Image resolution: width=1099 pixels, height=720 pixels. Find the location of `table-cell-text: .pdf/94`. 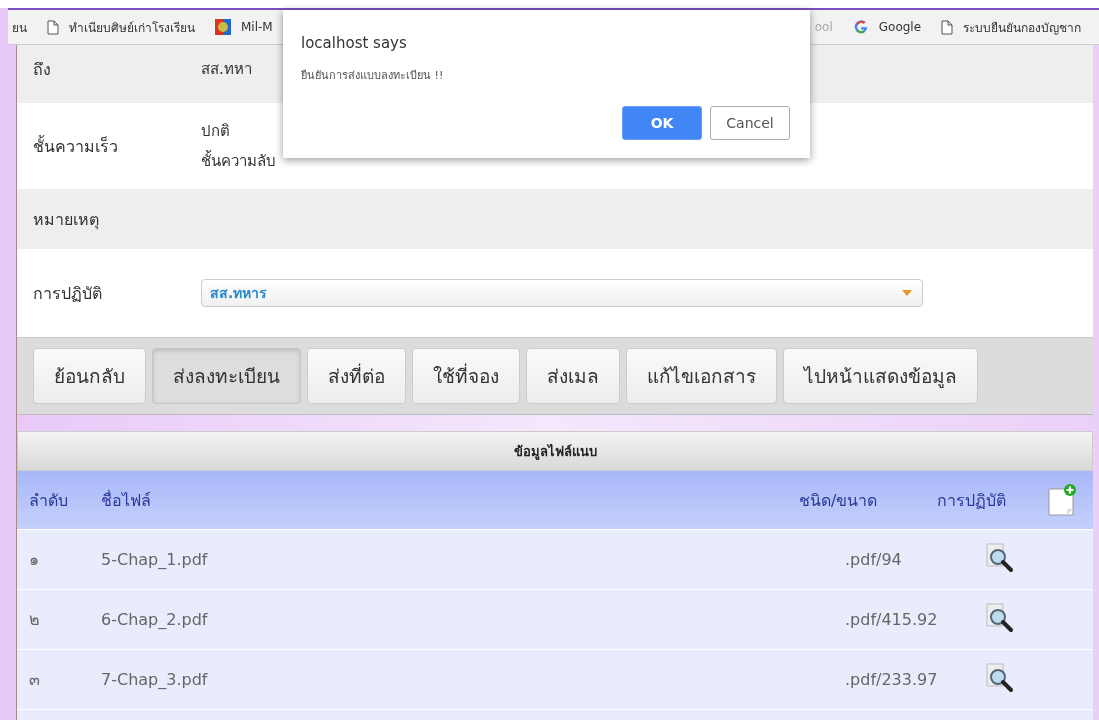

table-cell-text: .pdf/94 is located at coordinates (874, 559).